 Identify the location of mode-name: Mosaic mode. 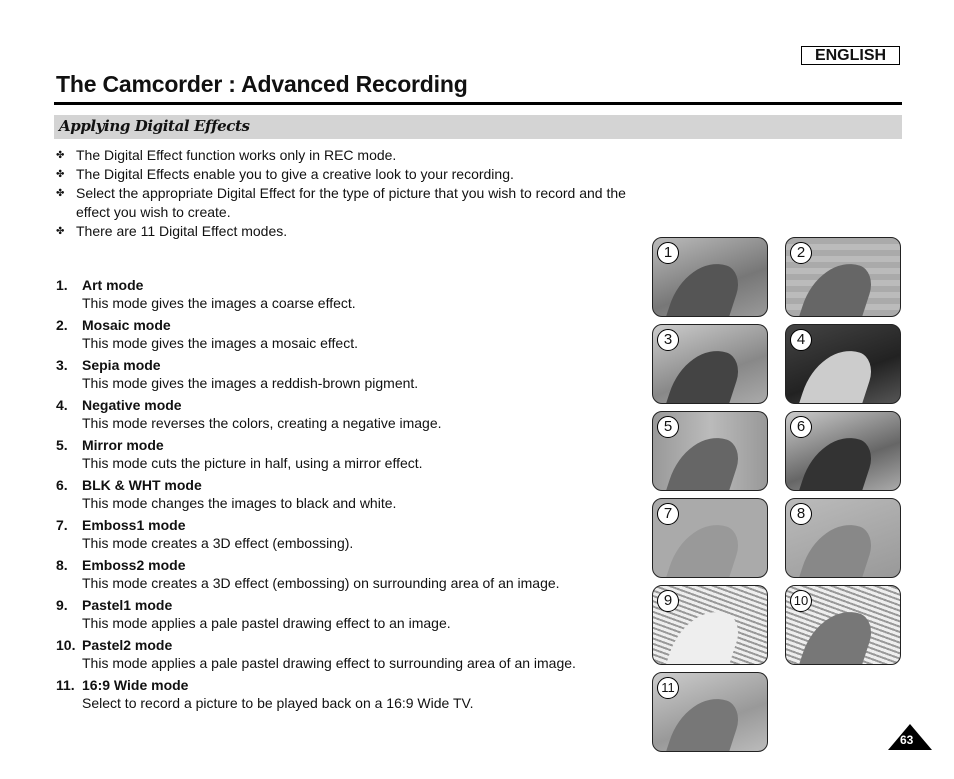
(126, 325).